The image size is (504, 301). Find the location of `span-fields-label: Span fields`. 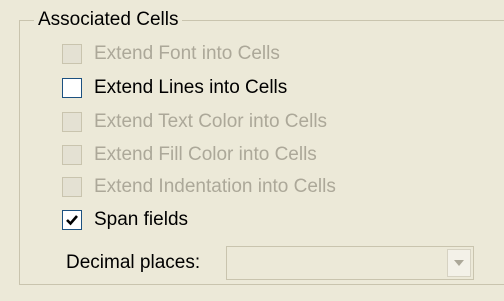

span-fields-label: Span fields is located at coordinates (141, 220).